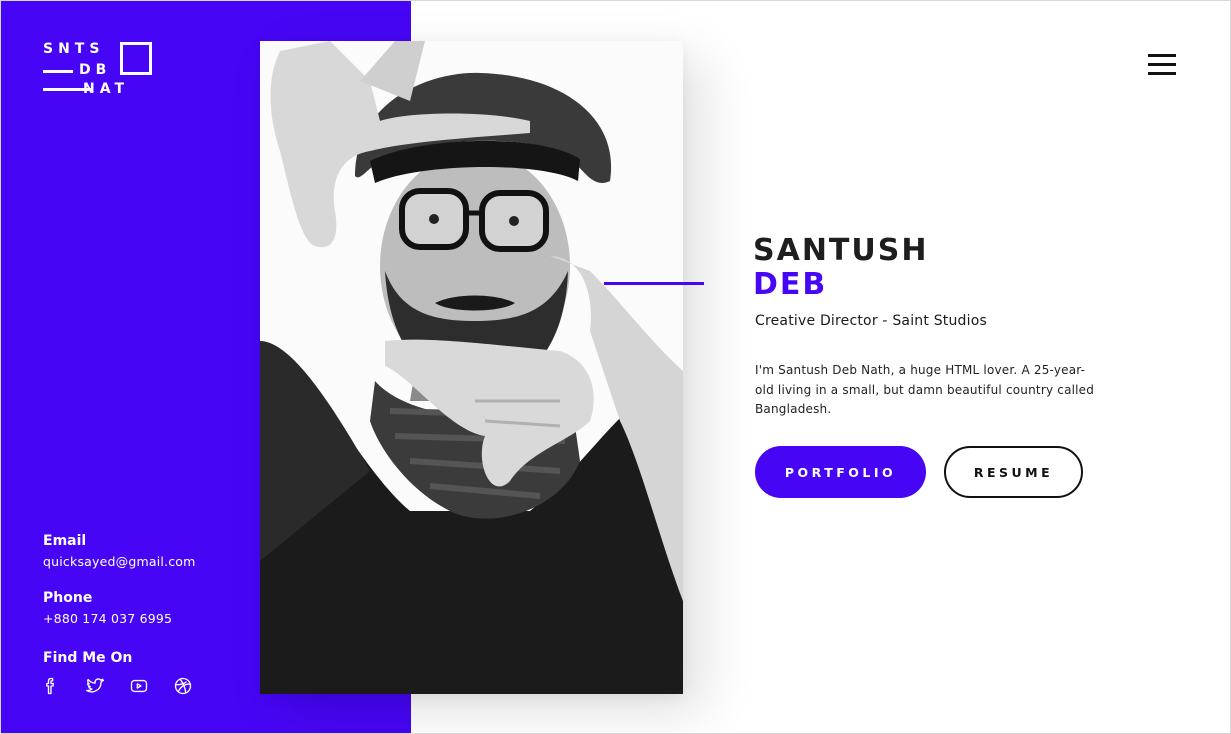 The width and height of the screenshot is (1231, 734). What do you see at coordinates (95, 686) in the screenshot?
I see `twitter-icon` at bounding box center [95, 686].